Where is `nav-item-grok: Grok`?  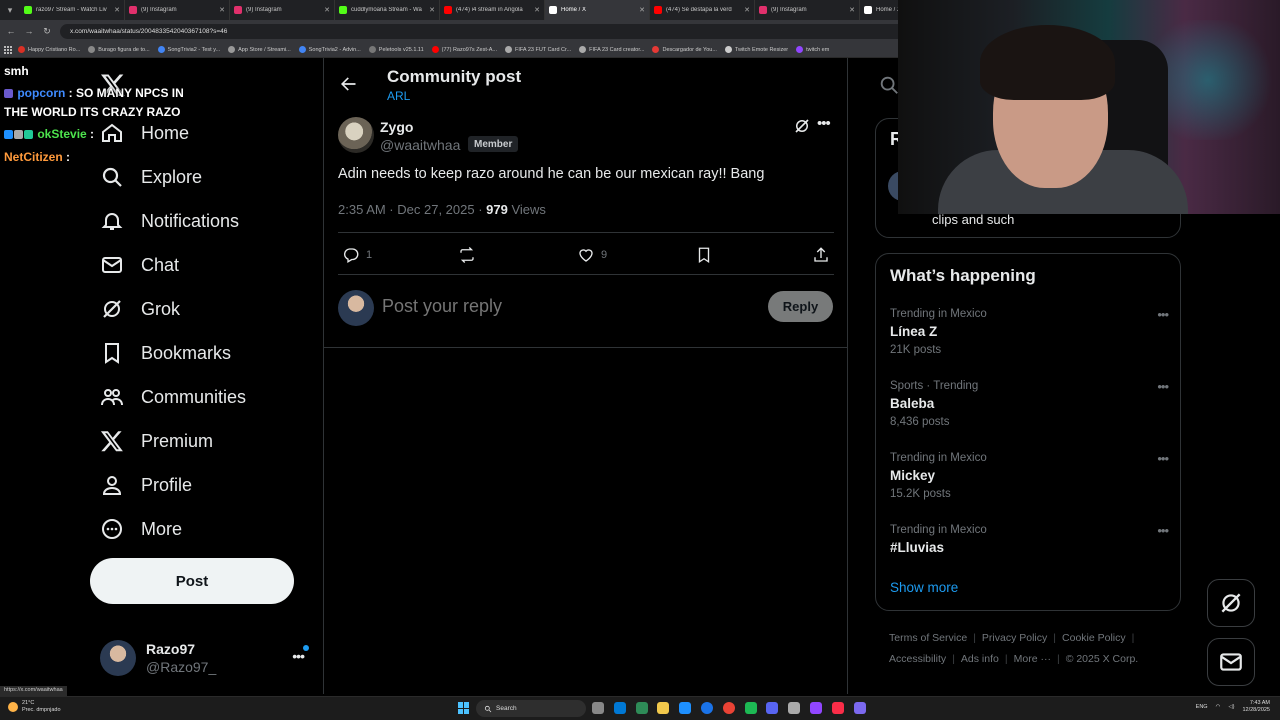 nav-item-grok: Grok is located at coordinates (140, 309).